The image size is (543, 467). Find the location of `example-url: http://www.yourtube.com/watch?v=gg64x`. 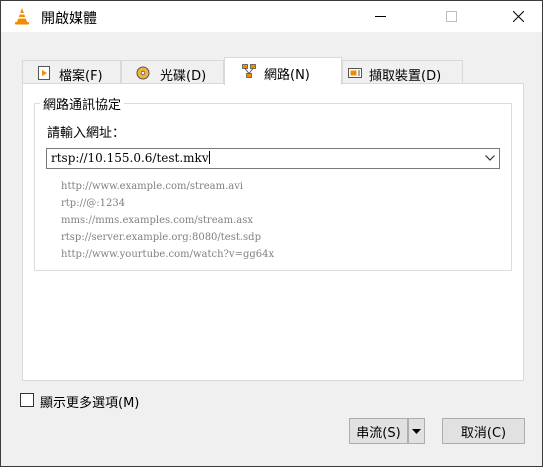

example-url: http://www.yourtube.com/watch?v=gg64x is located at coordinates (168, 254).